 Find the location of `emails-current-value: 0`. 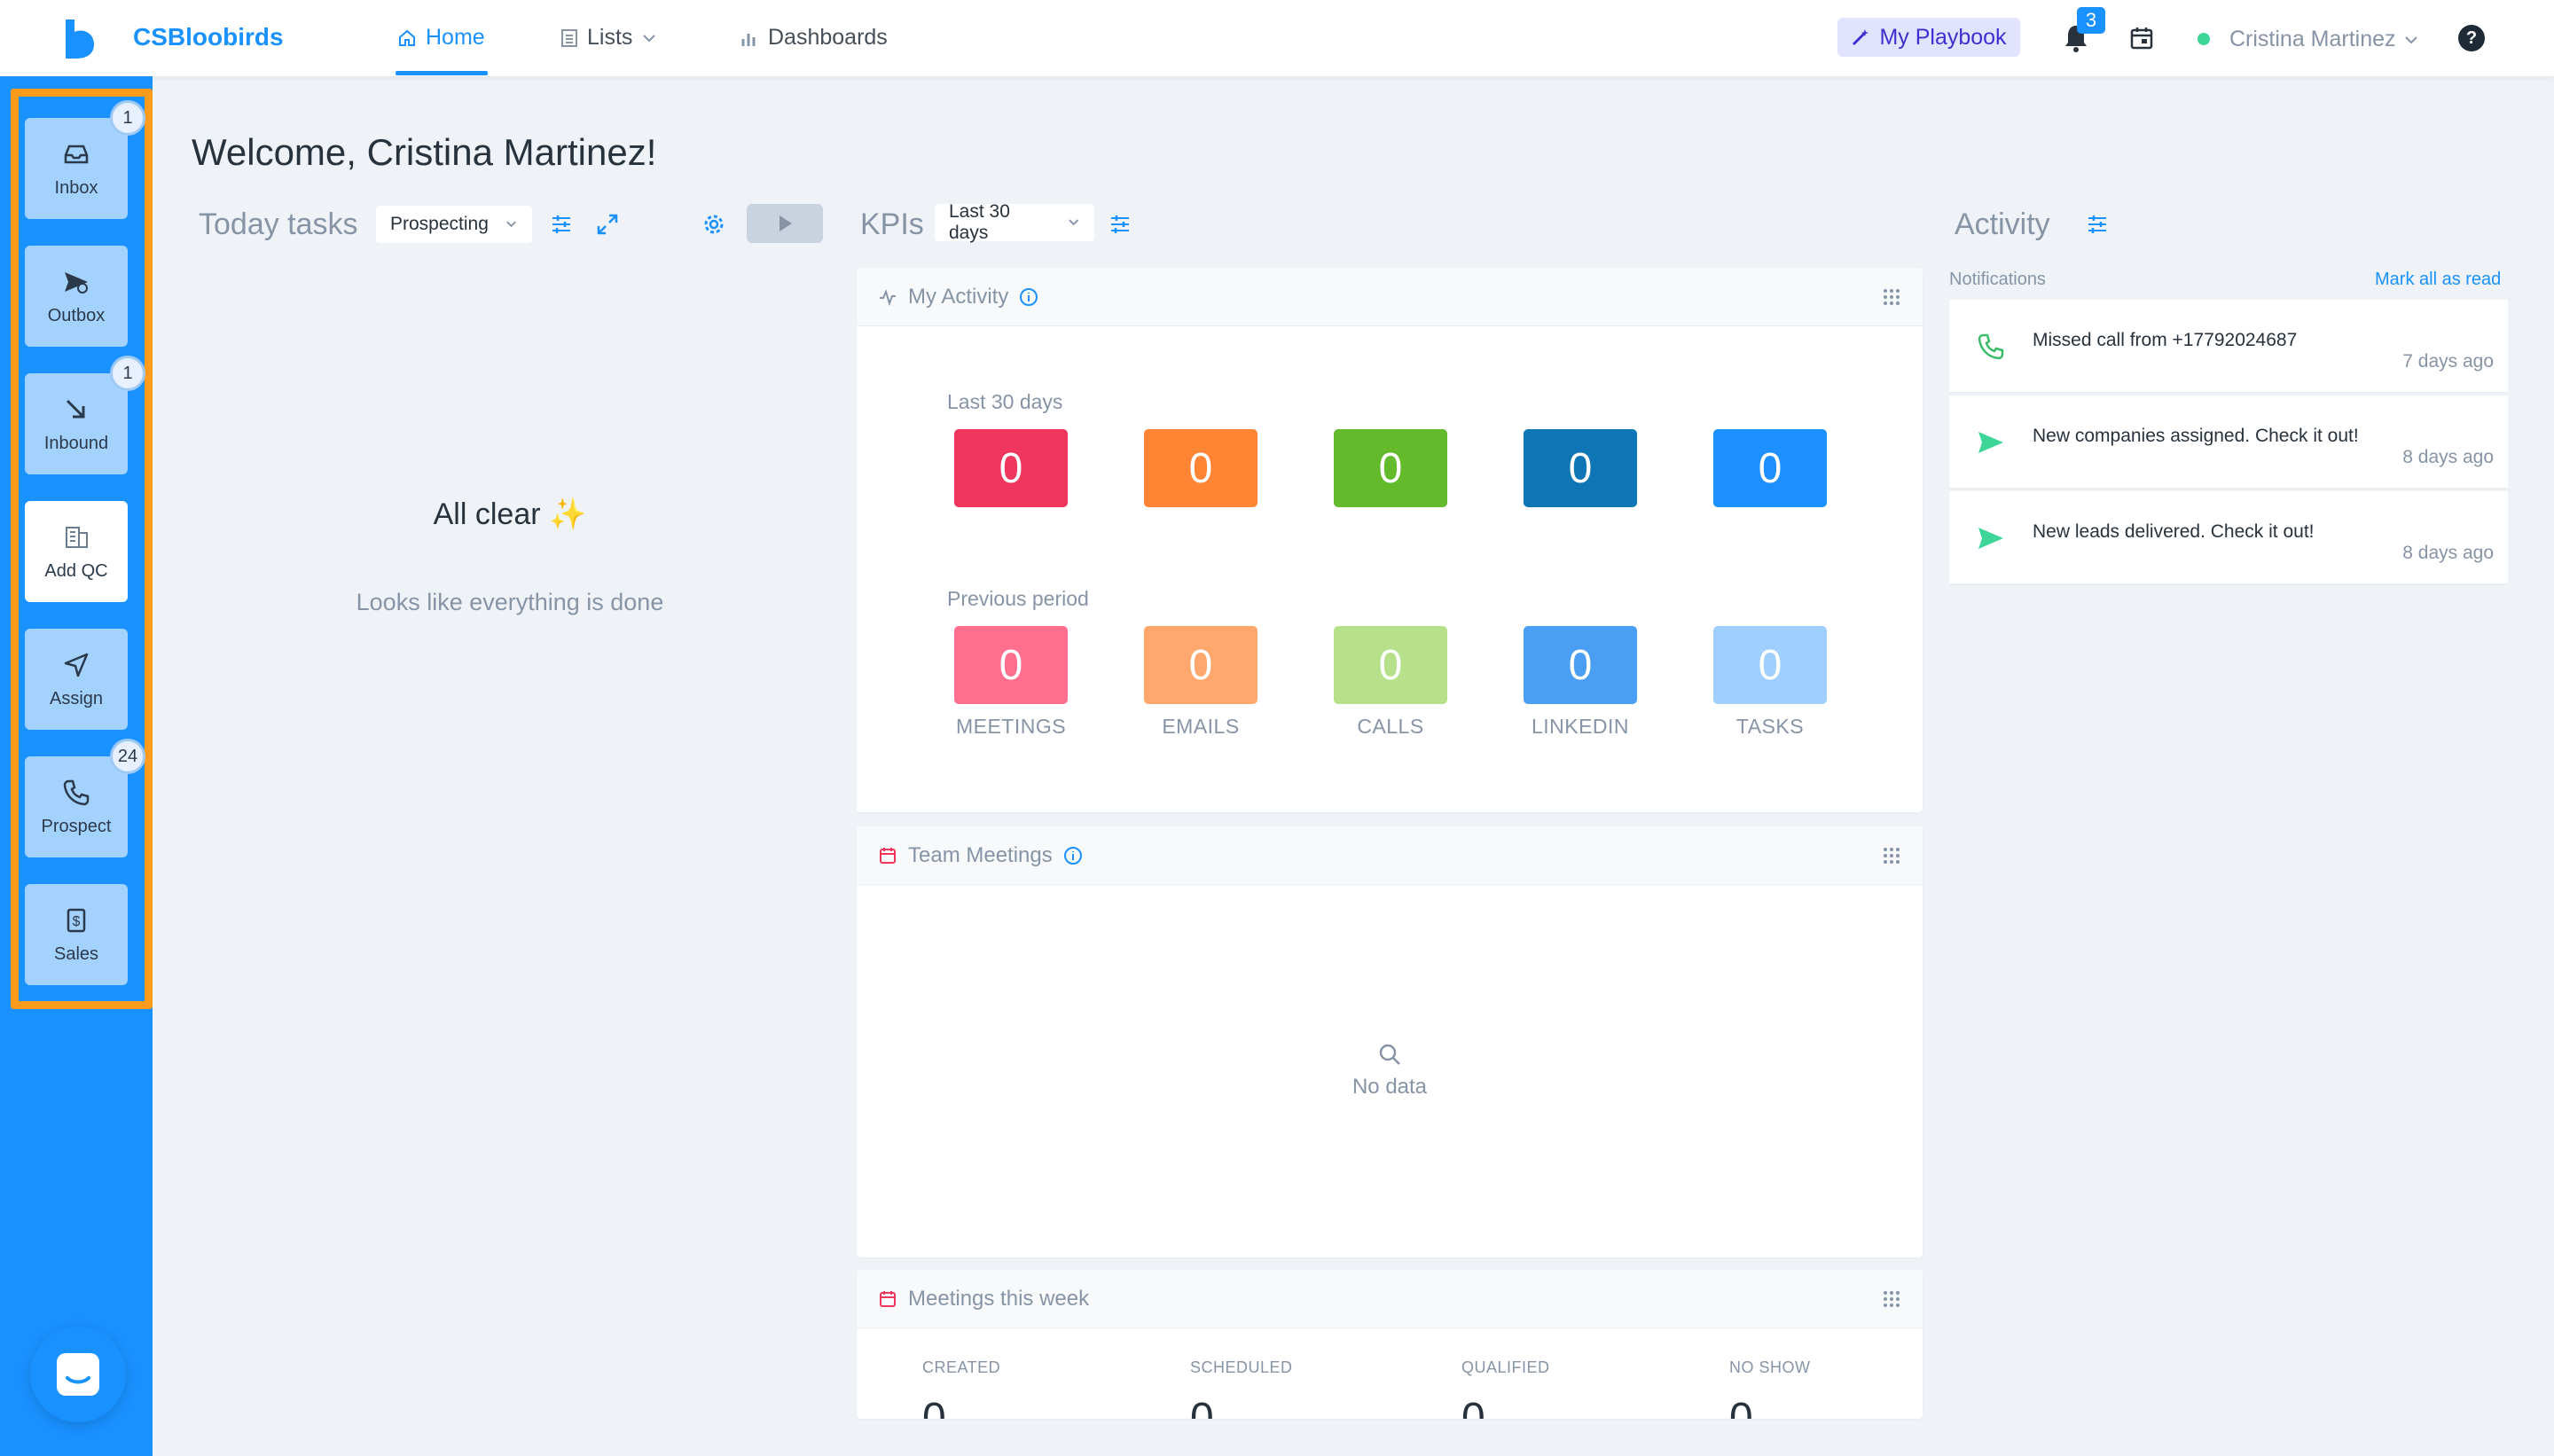

emails-current-value: 0 is located at coordinates (1200, 468).